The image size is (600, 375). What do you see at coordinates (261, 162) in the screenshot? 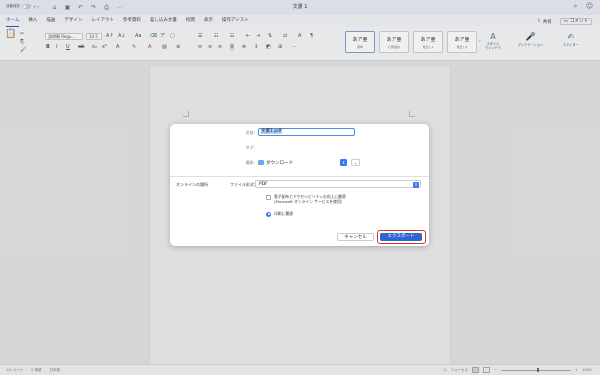
I see `folder-icon` at bounding box center [261, 162].